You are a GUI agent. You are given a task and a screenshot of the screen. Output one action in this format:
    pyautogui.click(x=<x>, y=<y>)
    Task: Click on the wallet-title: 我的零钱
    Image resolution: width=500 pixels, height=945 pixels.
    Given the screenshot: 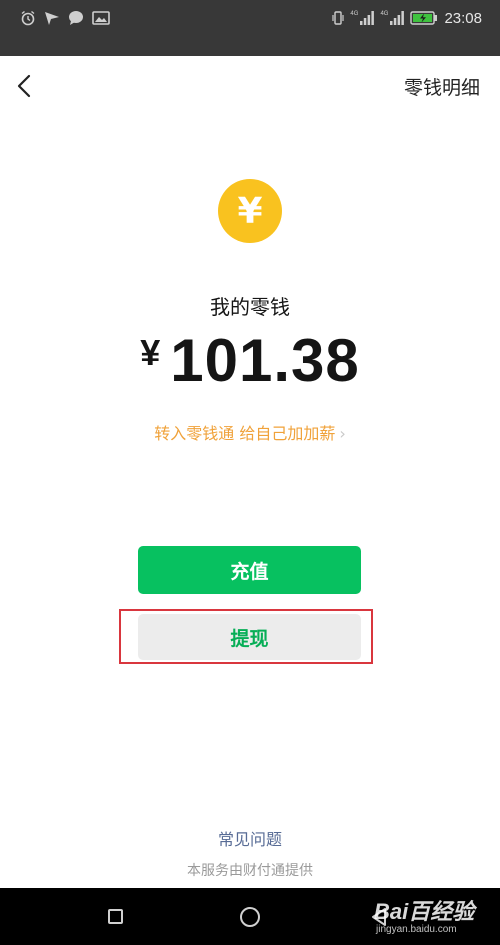 What is the action you would take?
    pyautogui.click(x=250, y=307)
    